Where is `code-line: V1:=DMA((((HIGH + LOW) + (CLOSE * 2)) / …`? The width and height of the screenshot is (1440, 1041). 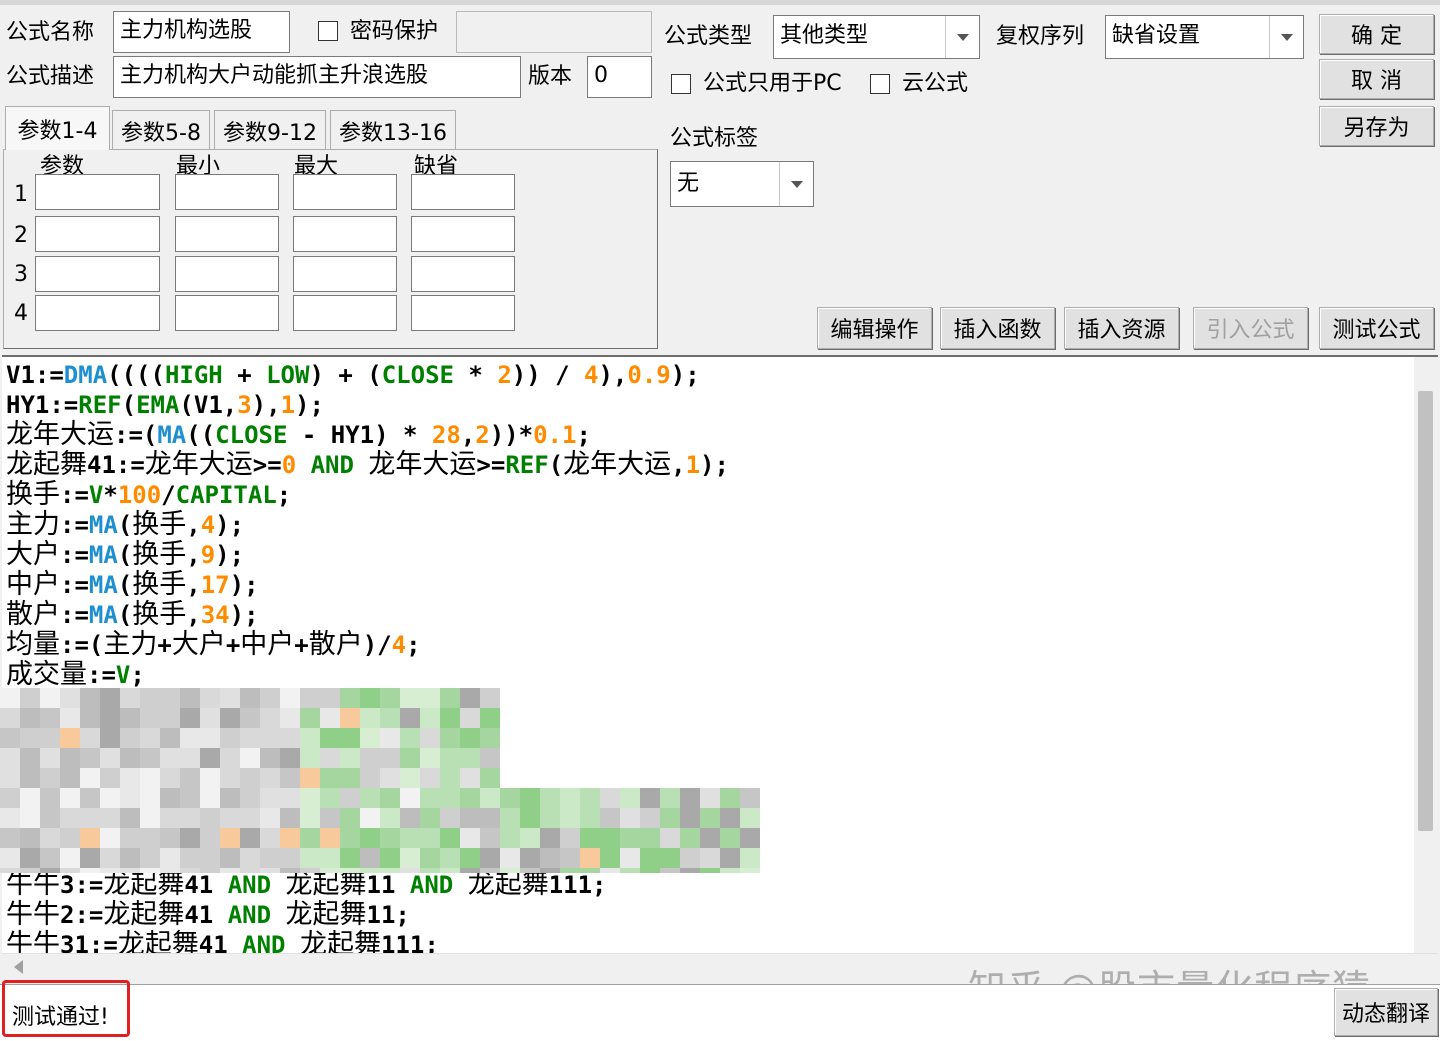 code-line: V1:=DMA((((HIGH + LOW) + (CLOSE * 2)) / … is located at coordinates (367, 375).